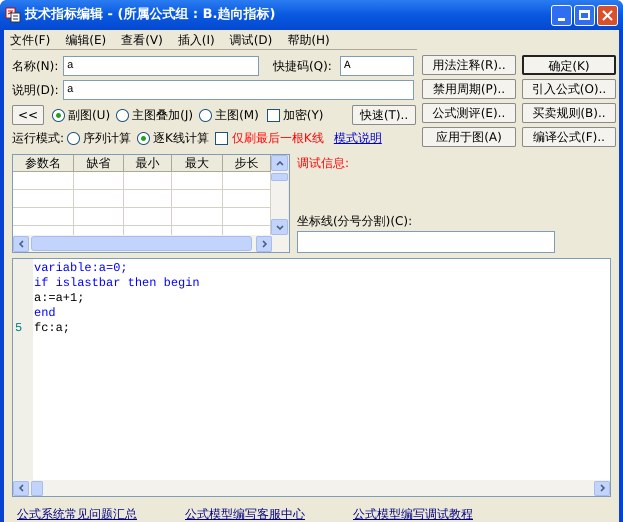 The image size is (623, 522). I want to click on menu-item: 帮助(H), so click(308, 39).